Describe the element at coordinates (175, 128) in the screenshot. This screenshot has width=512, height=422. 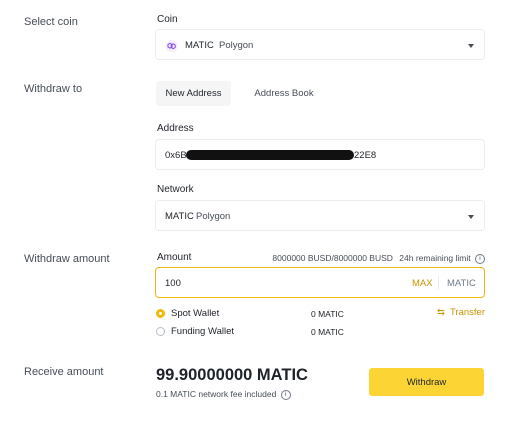
I see `address-field-label: Address` at that location.